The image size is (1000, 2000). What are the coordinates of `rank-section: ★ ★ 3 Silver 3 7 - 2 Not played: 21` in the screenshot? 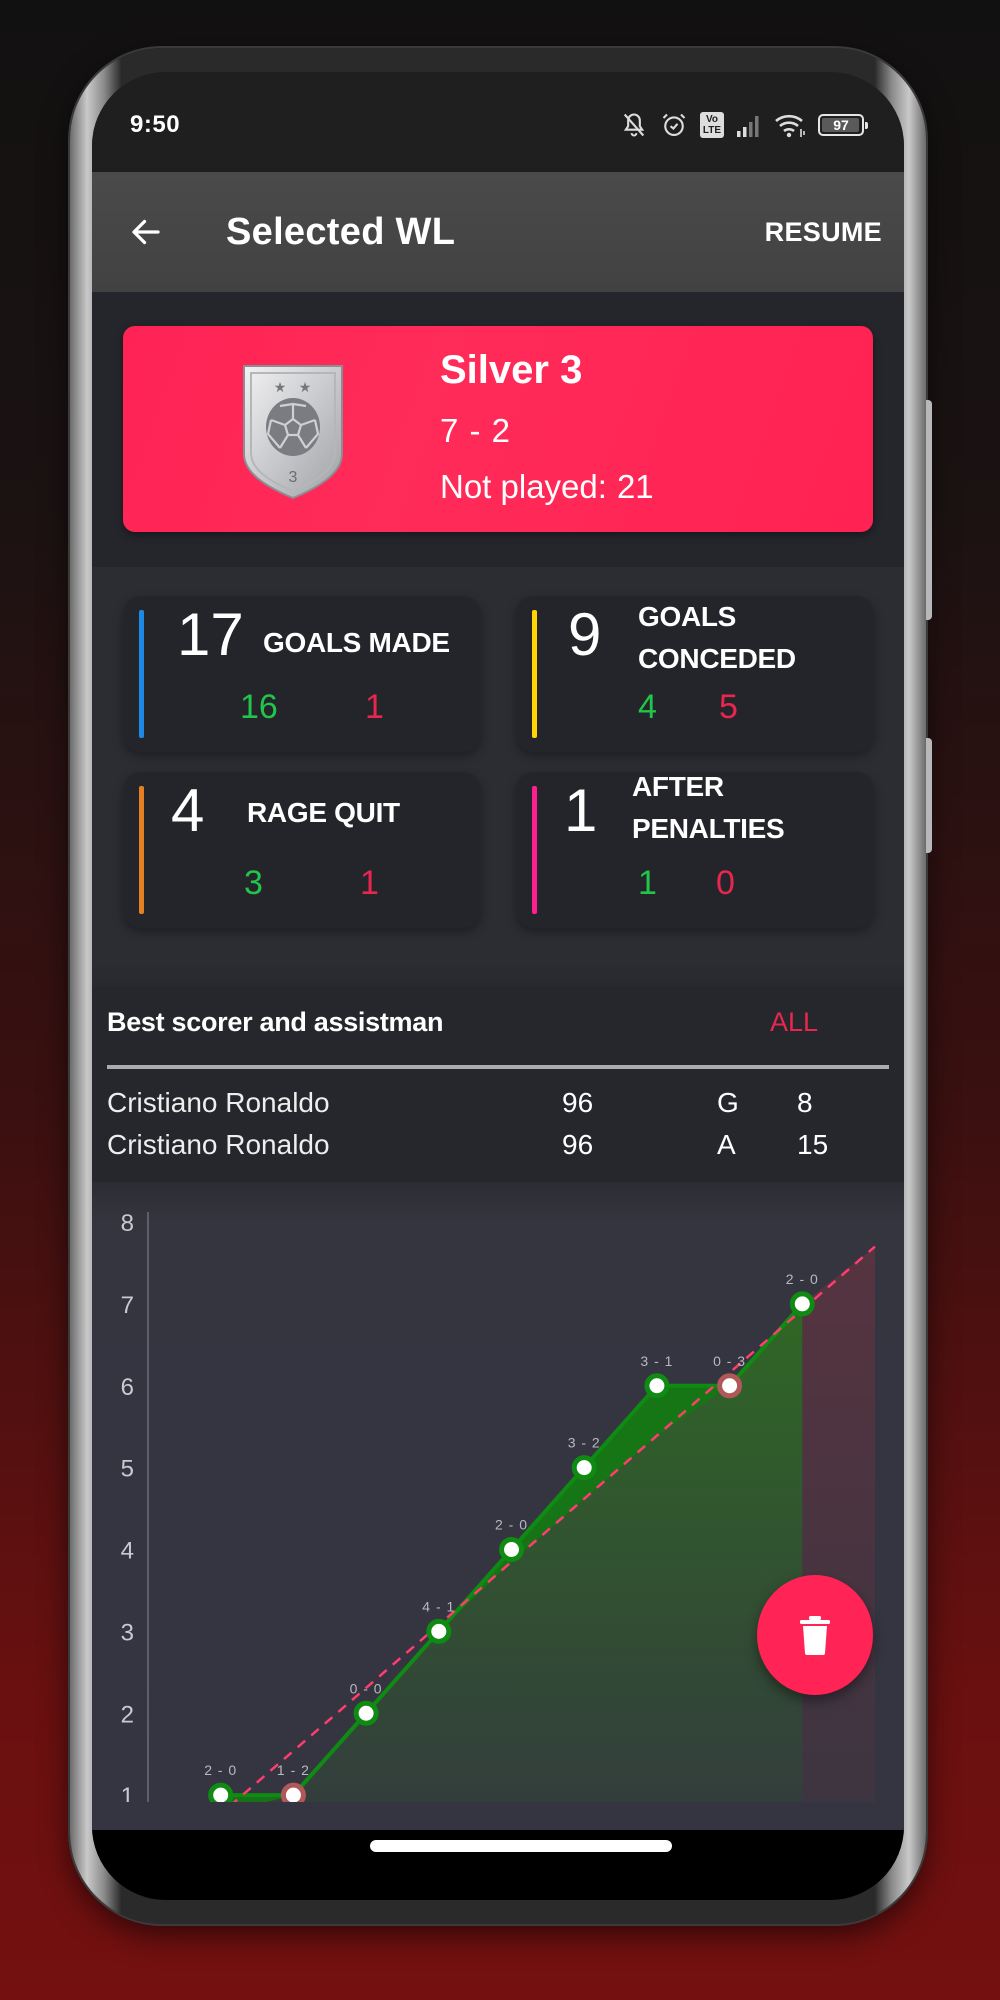 It's located at (498, 429).